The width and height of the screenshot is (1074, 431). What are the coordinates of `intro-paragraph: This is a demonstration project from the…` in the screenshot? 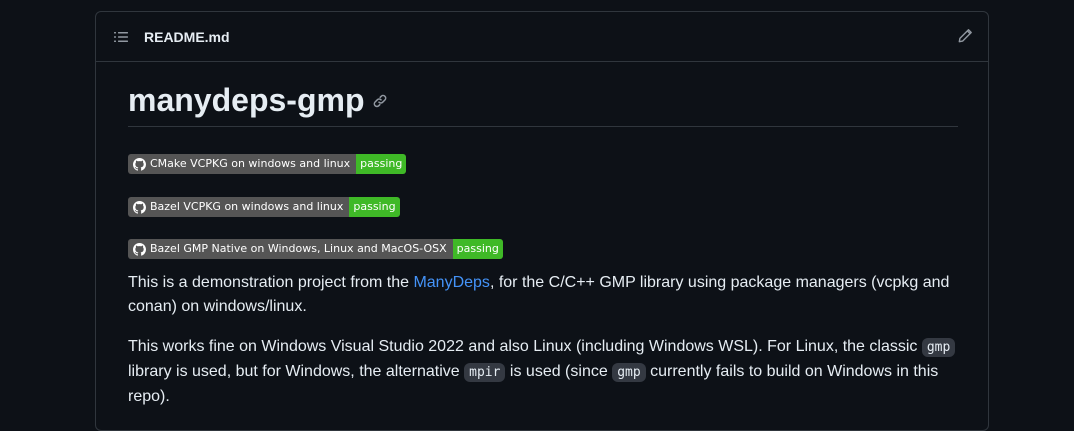 It's located at (543, 295).